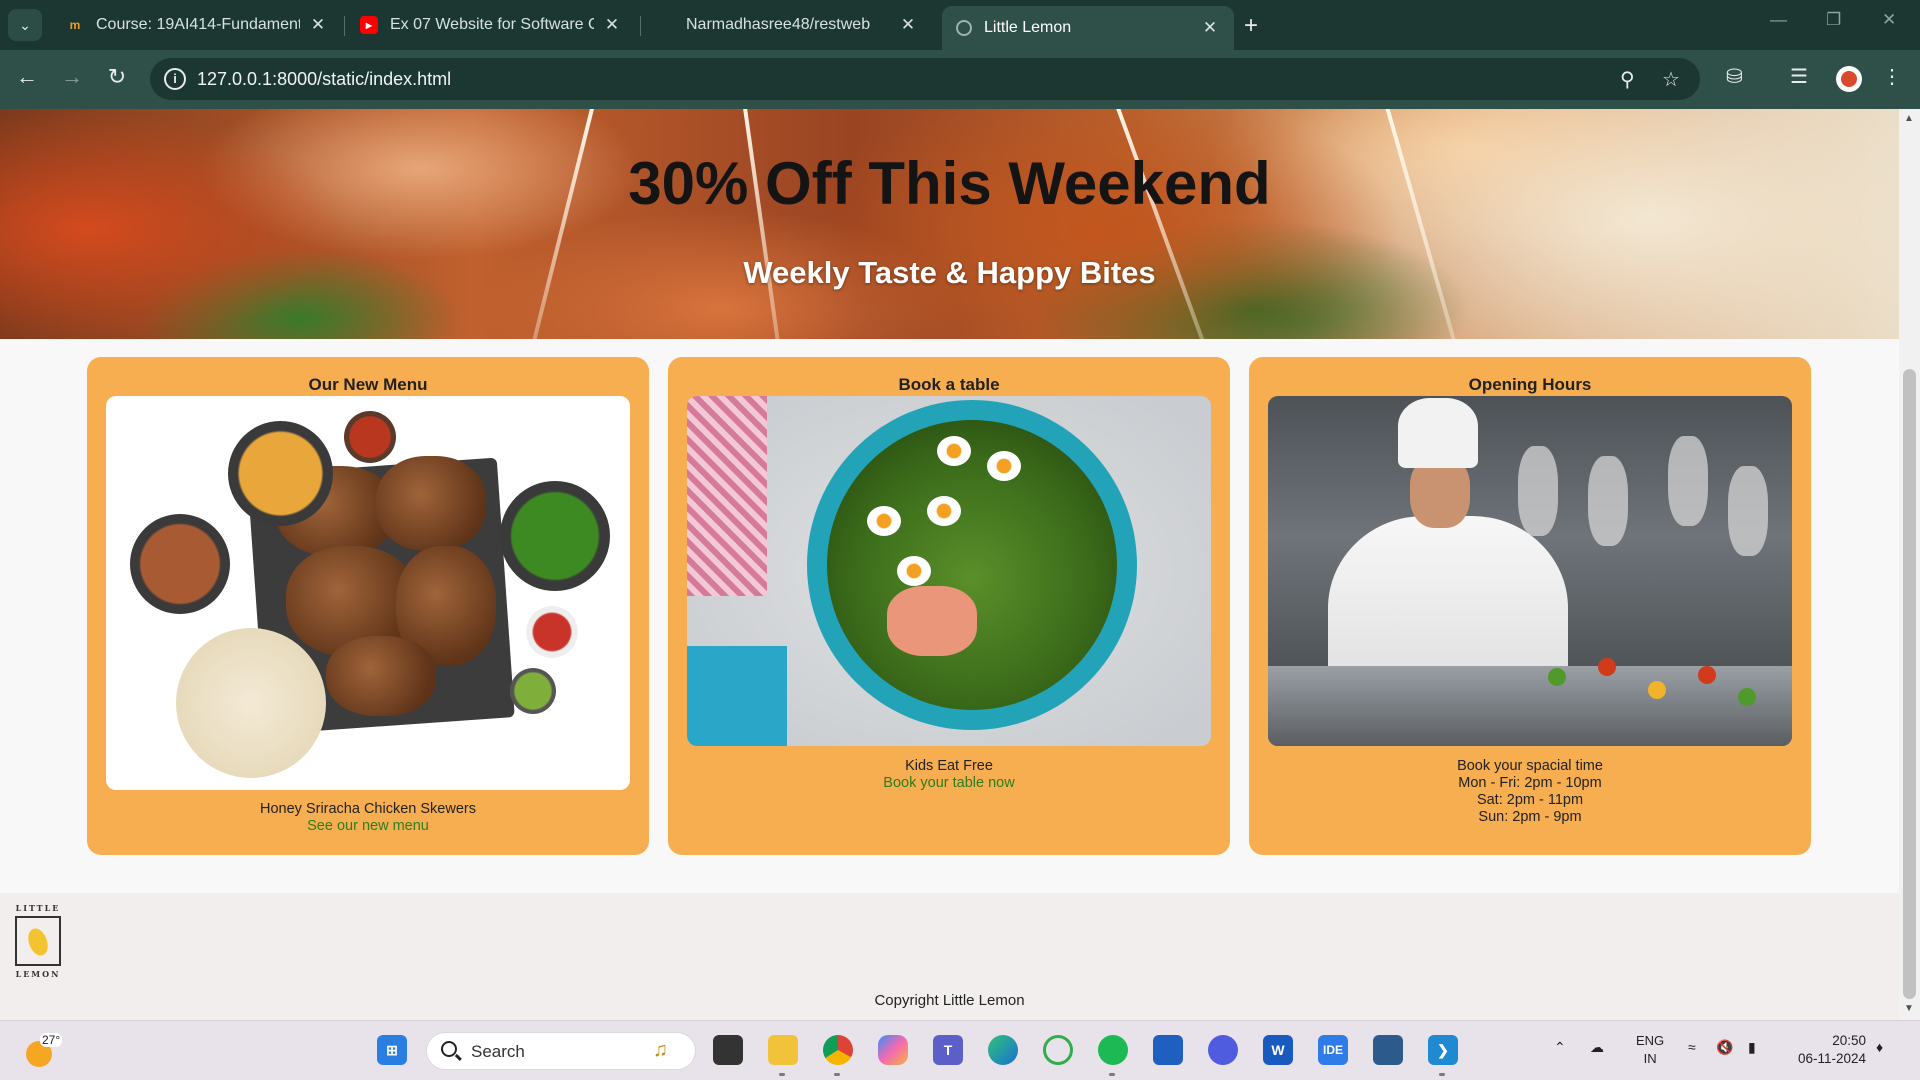 The image size is (1920, 1080). I want to click on taskbar-search: Search ♫, so click(561, 1051).